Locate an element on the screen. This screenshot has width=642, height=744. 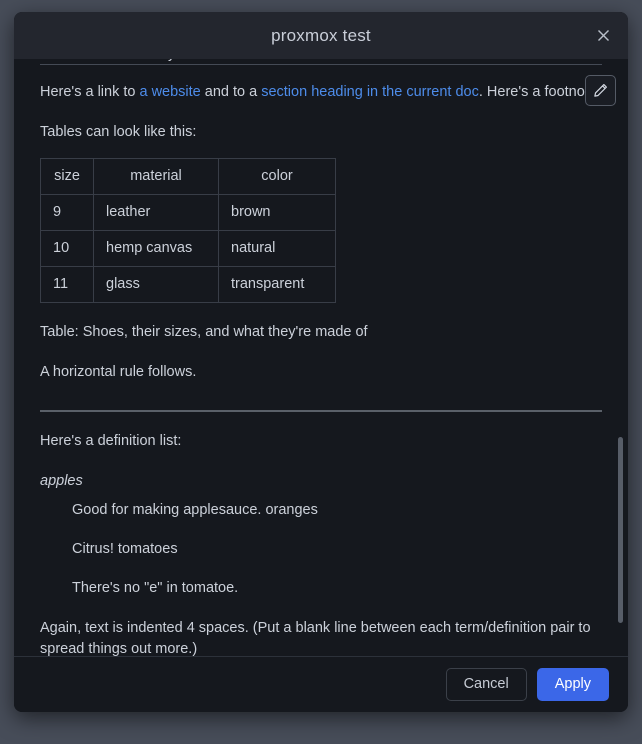
table-cell-color: transparent is located at coordinates (277, 285).